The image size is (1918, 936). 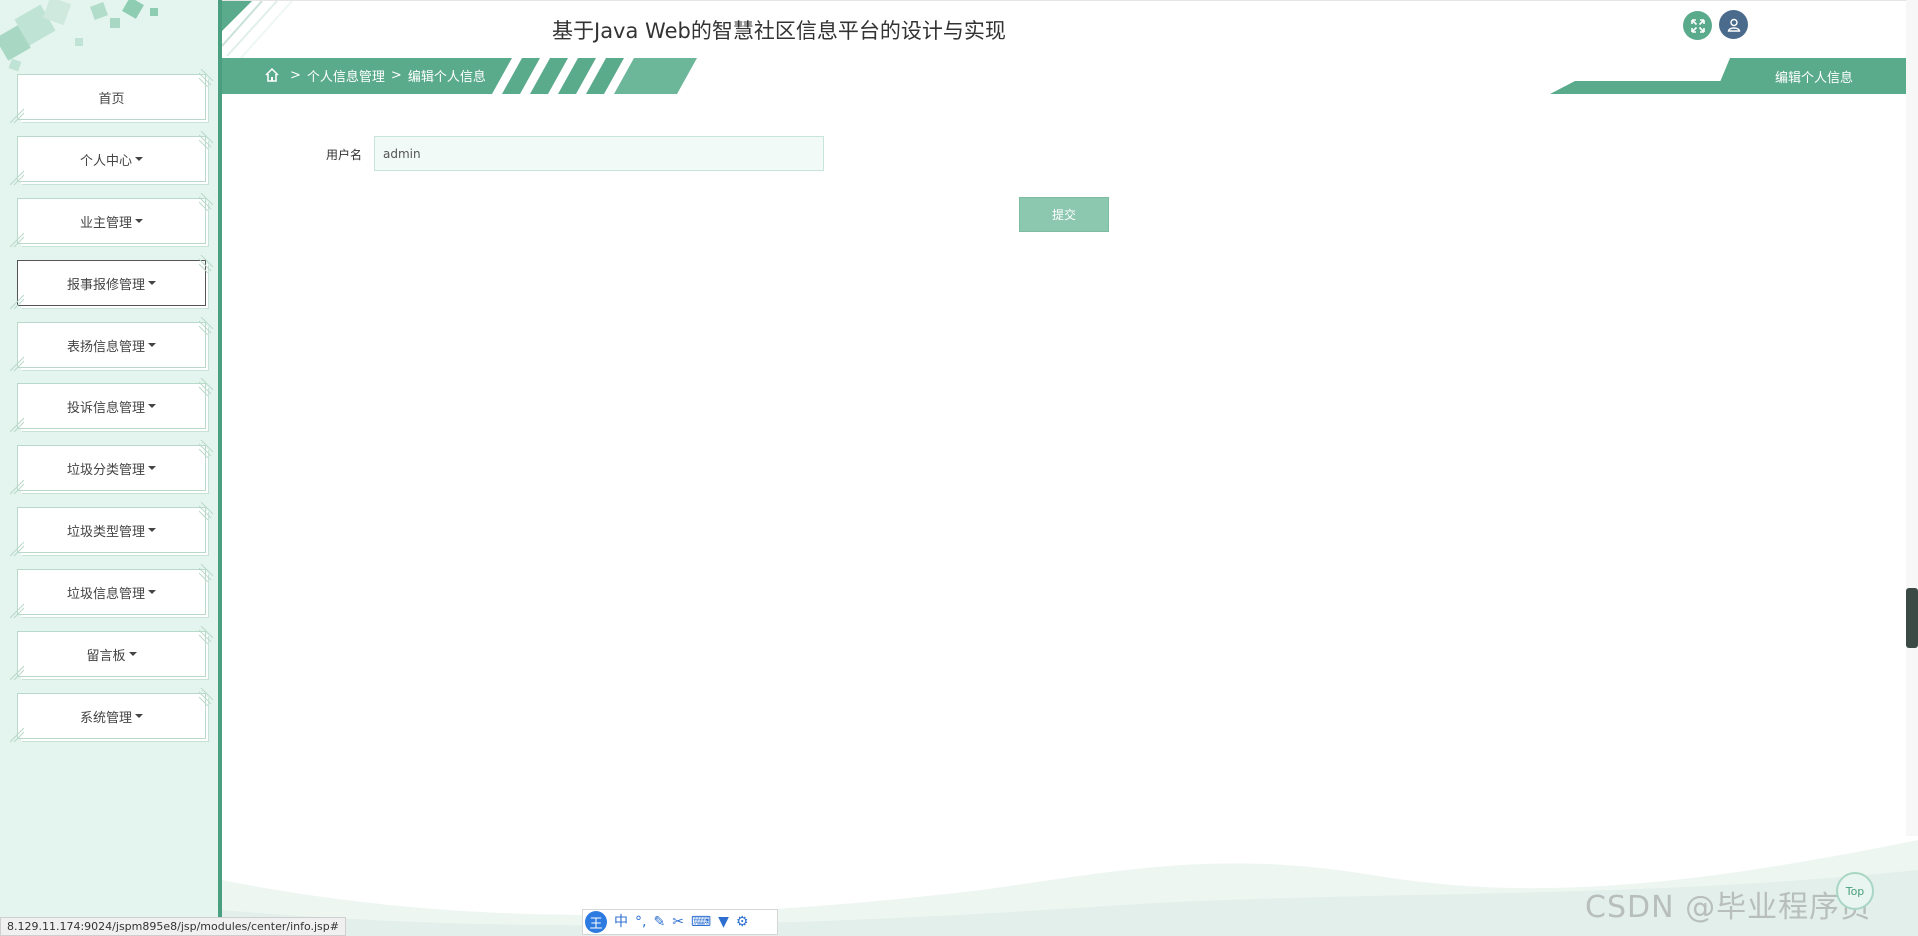 What do you see at coordinates (1070, 29) in the screenshot?
I see `top-header: 基于Java Web的智慧社区信息平台的设计与实现` at bounding box center [1070, 29].